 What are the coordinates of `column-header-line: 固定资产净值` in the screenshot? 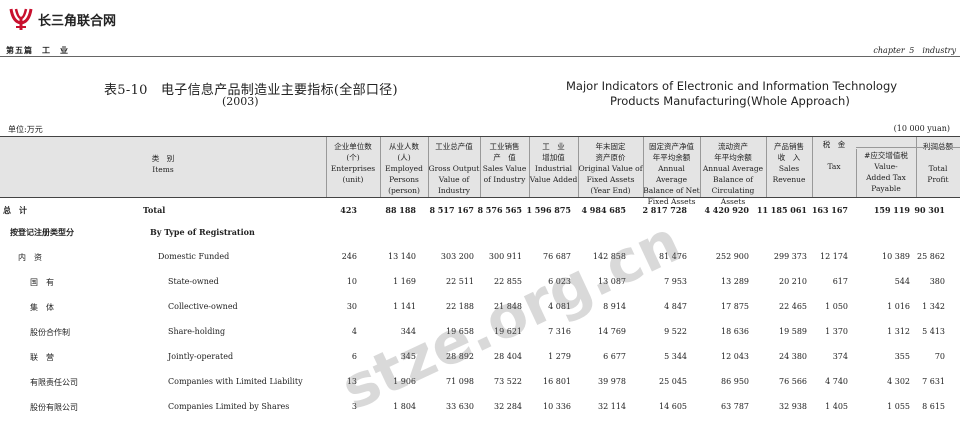 It's located at (671, 146).